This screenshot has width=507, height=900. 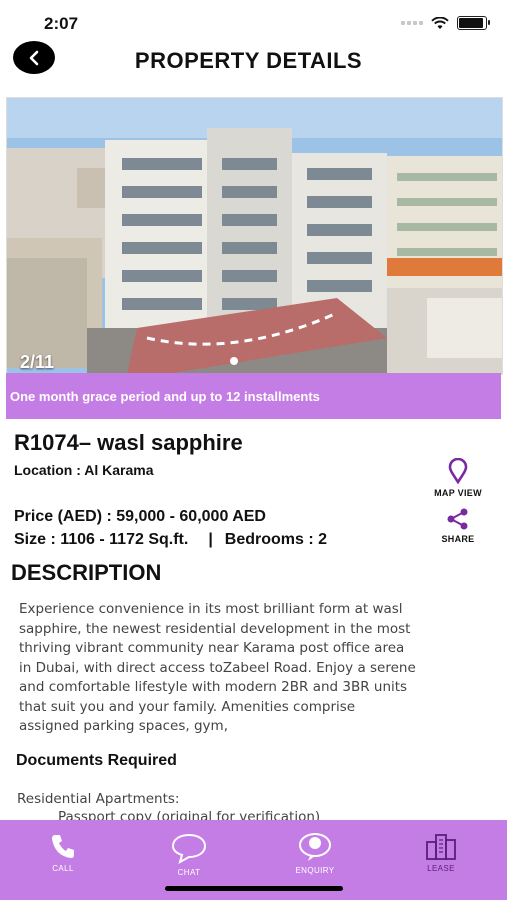 I want to click on documents-heading: Documents Required, so click(x=96, y=760).